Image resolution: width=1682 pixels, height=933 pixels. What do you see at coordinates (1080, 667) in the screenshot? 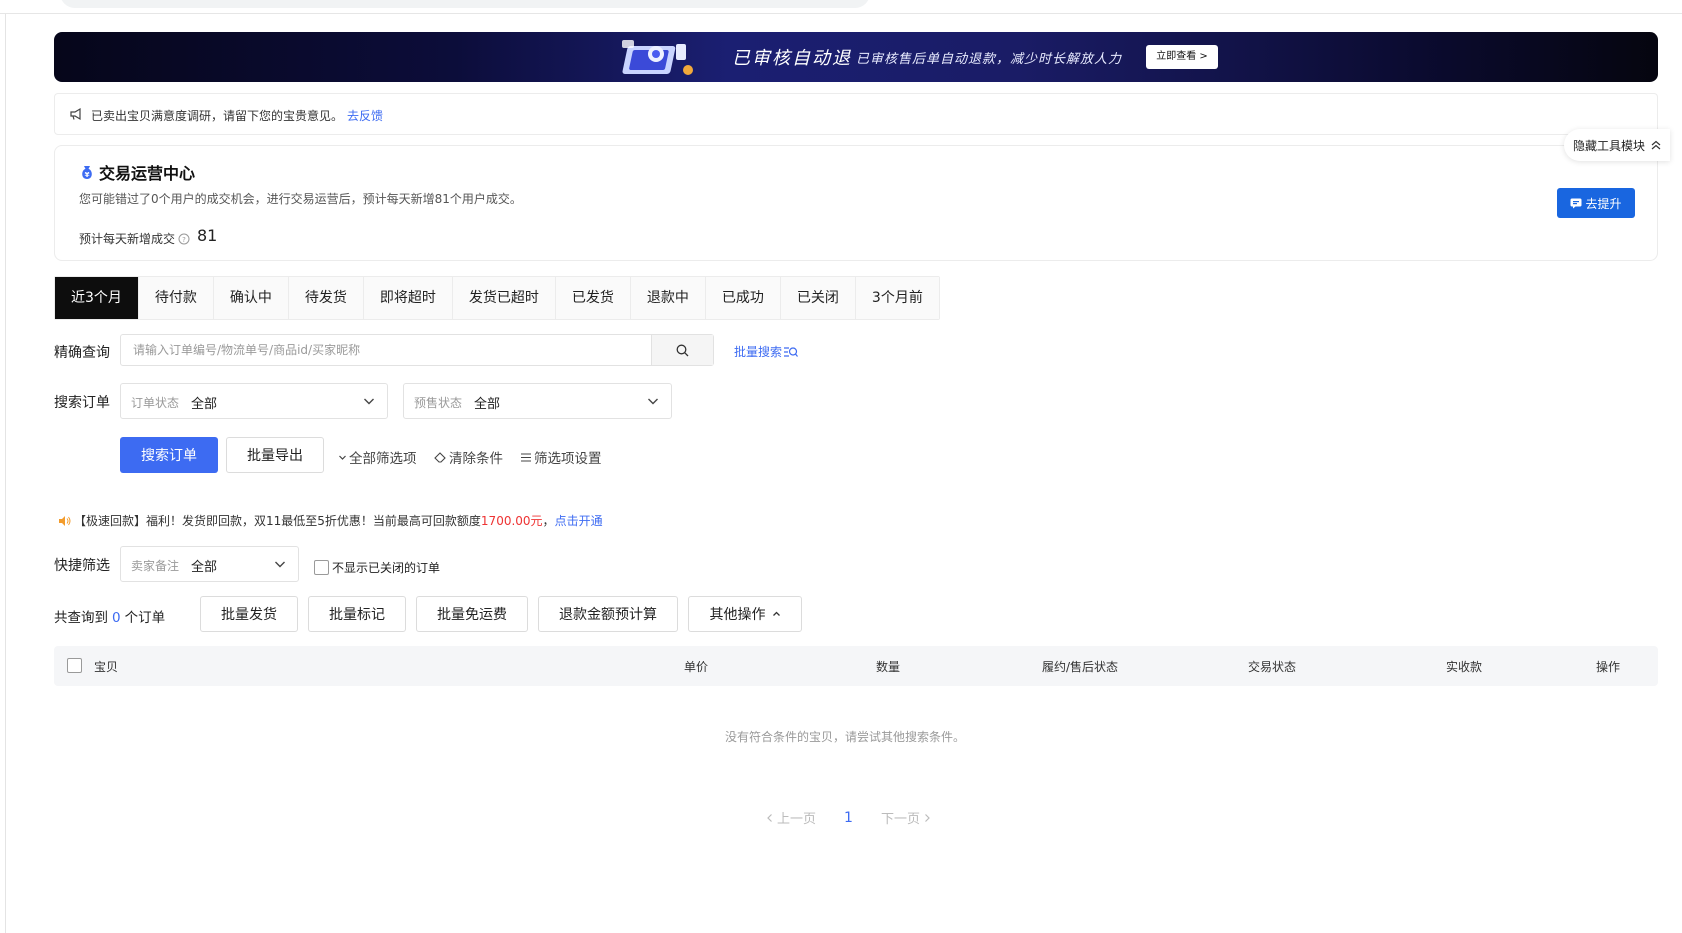
I see `col-fulfillment-status: 履约/售后状态` at bounding box center [1080, 667].